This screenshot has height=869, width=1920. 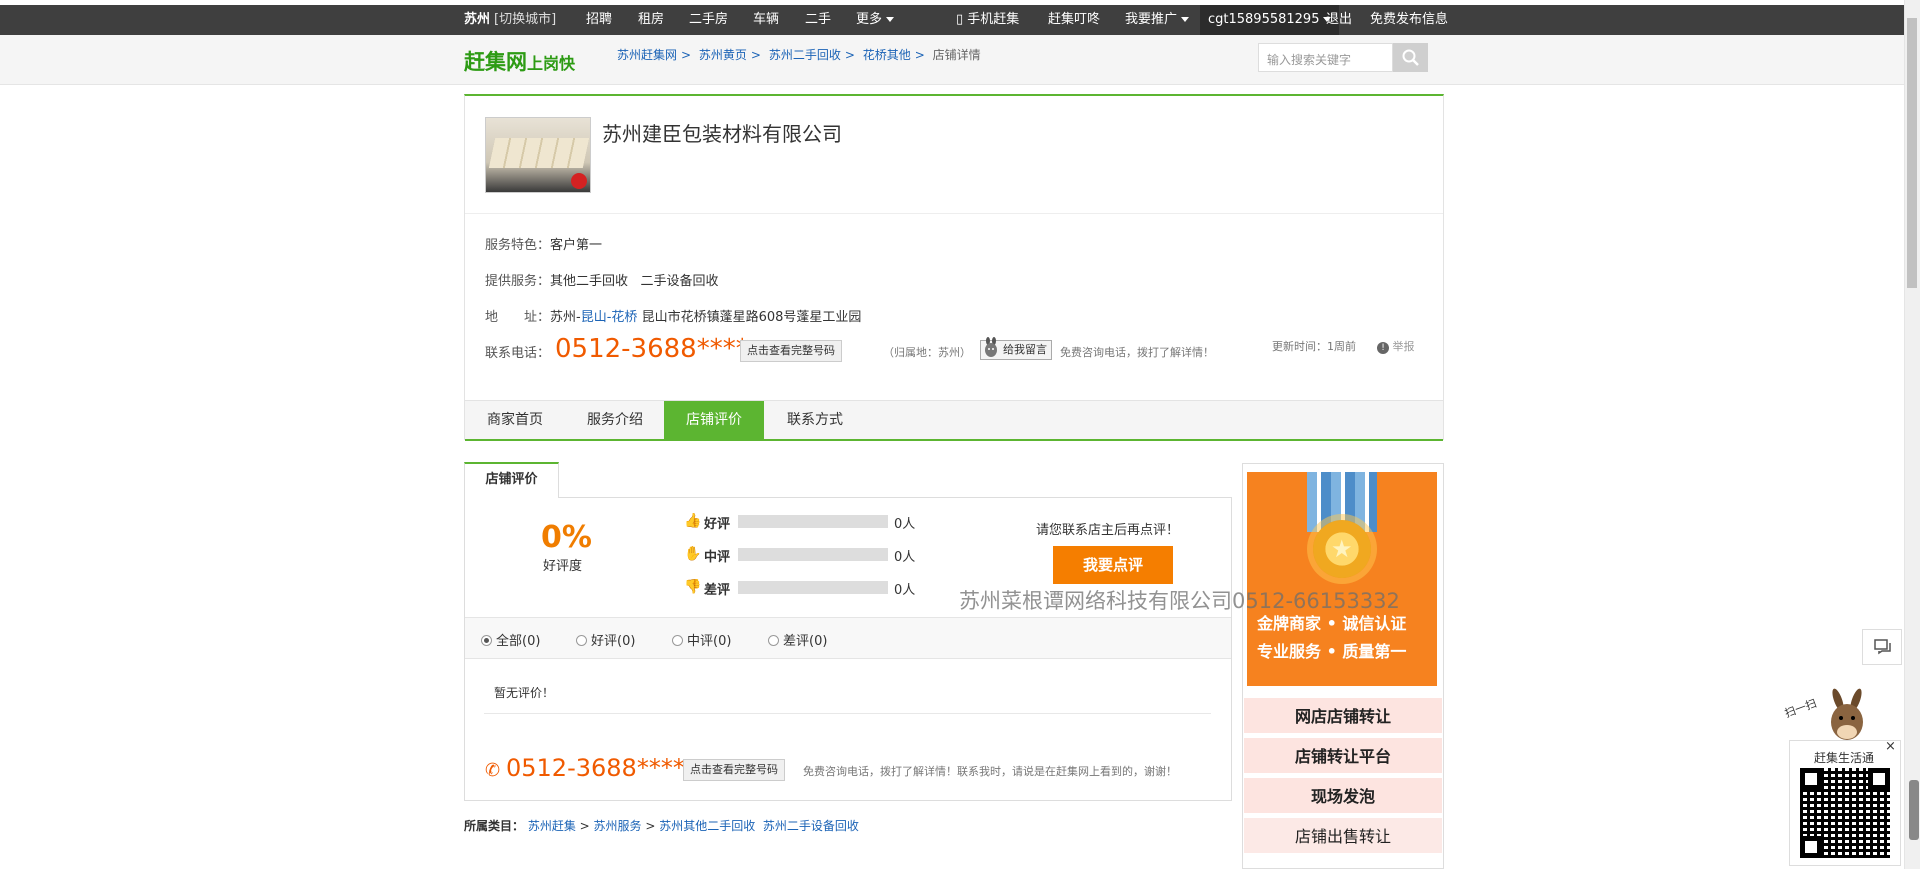 What do you see at coordinates (1264, 19) in the screenshot?
I see `username: cgt15895581295` at bounding box center [1264, 19].